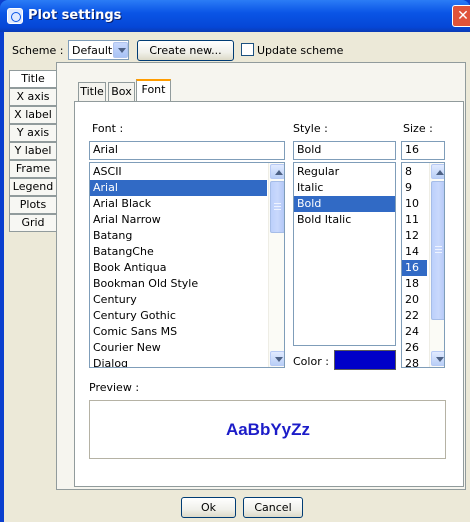 This screenshot has width=470, height=522. Describe the element at coordinates (178, 204) in the screenshot. I see `font-list-item: Arial Black` at that location.